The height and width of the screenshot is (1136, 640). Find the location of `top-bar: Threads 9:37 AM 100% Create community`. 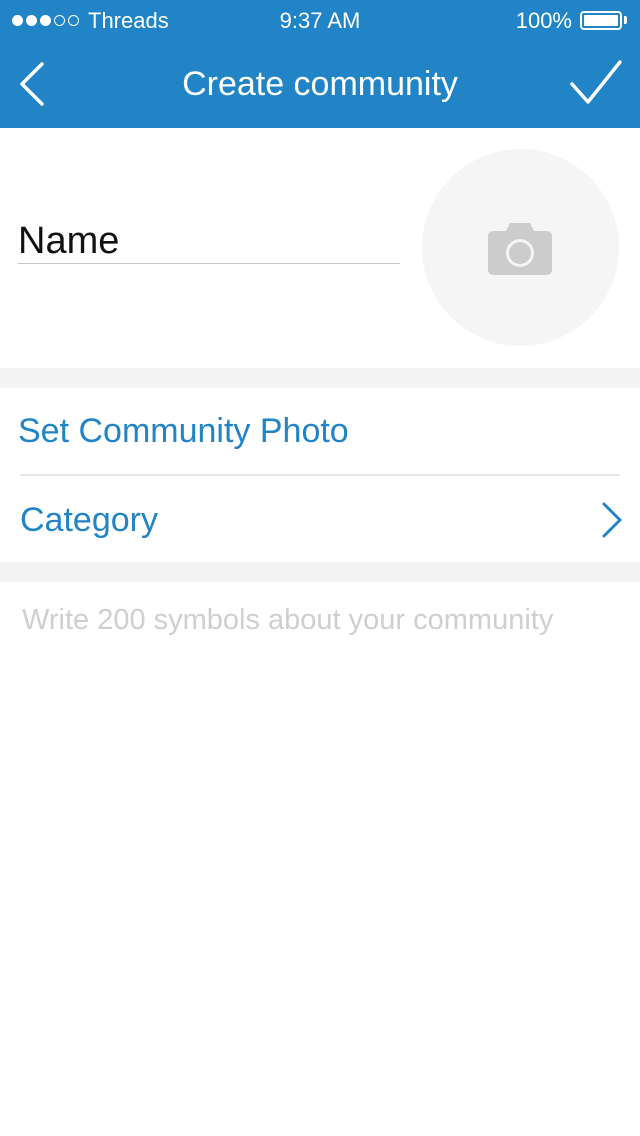

top-bar: Threads 9:37 AM 100% Create community is located at coordinates (320, 64).